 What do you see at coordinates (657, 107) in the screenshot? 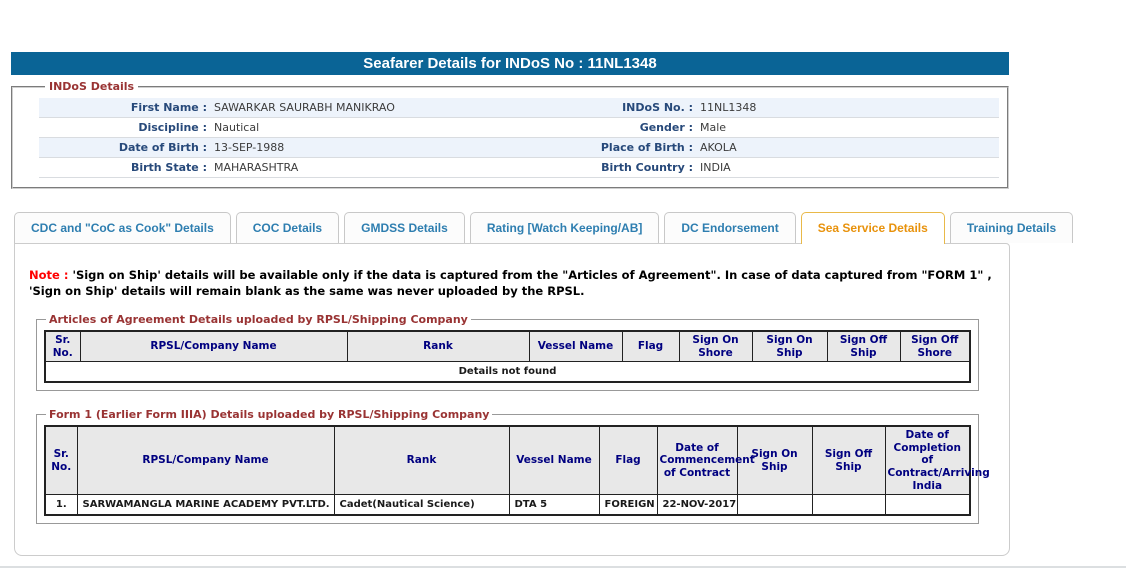
I see `field-label: INDoS No. :` at bounding box center [657, 107].